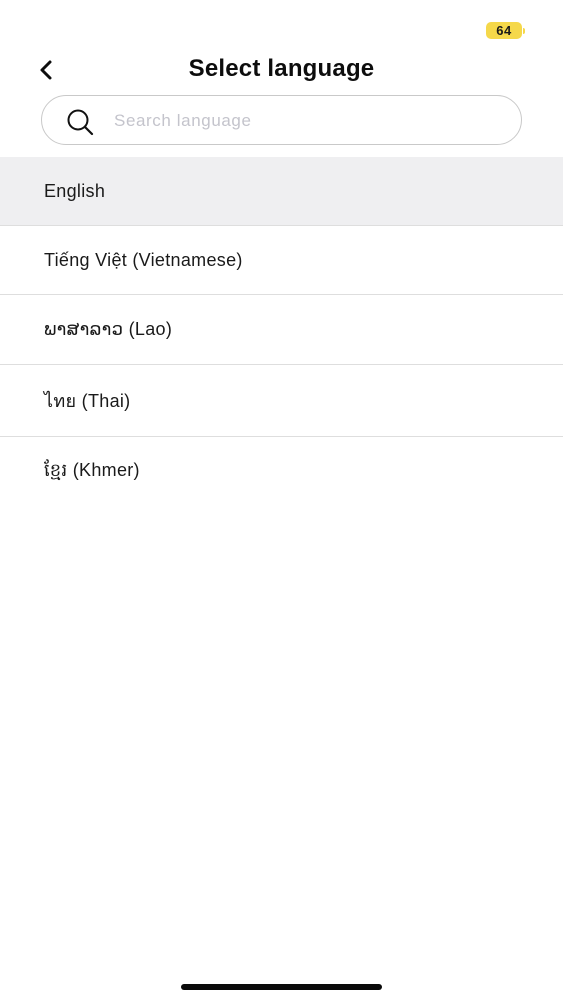 This screenshot has width=563, height=1000. Describe the element at coordinates (281, 260) in the screenshot. I see `language-item-vietnamese: Tiếng Việt (Vietnamese)` at that location.